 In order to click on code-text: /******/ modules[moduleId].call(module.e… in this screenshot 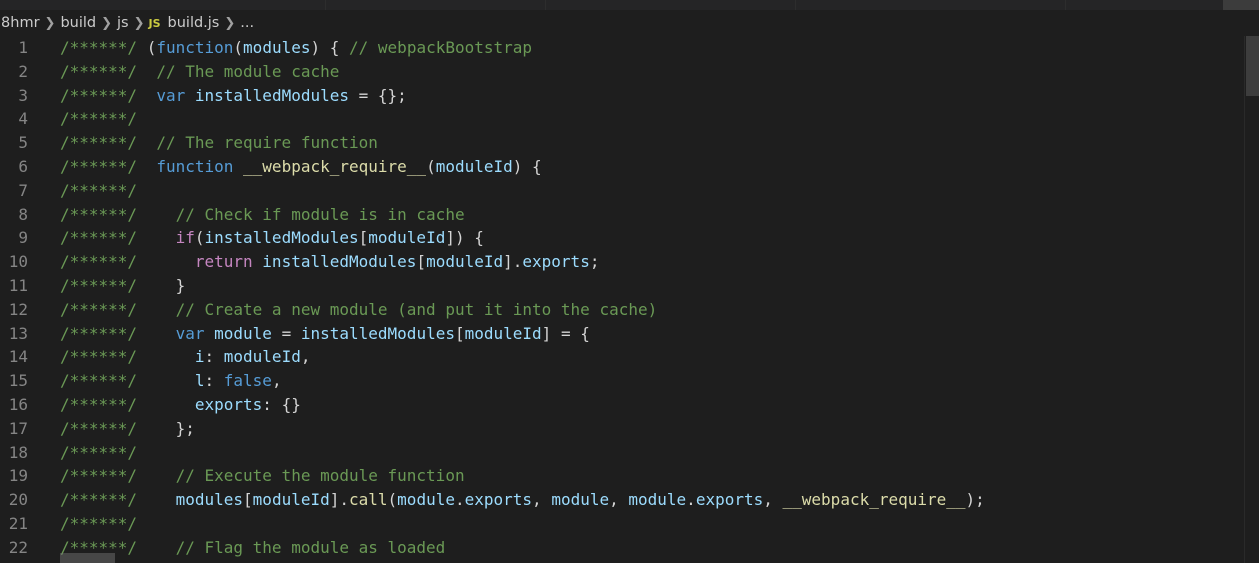, I will do `click(522, 500)`.